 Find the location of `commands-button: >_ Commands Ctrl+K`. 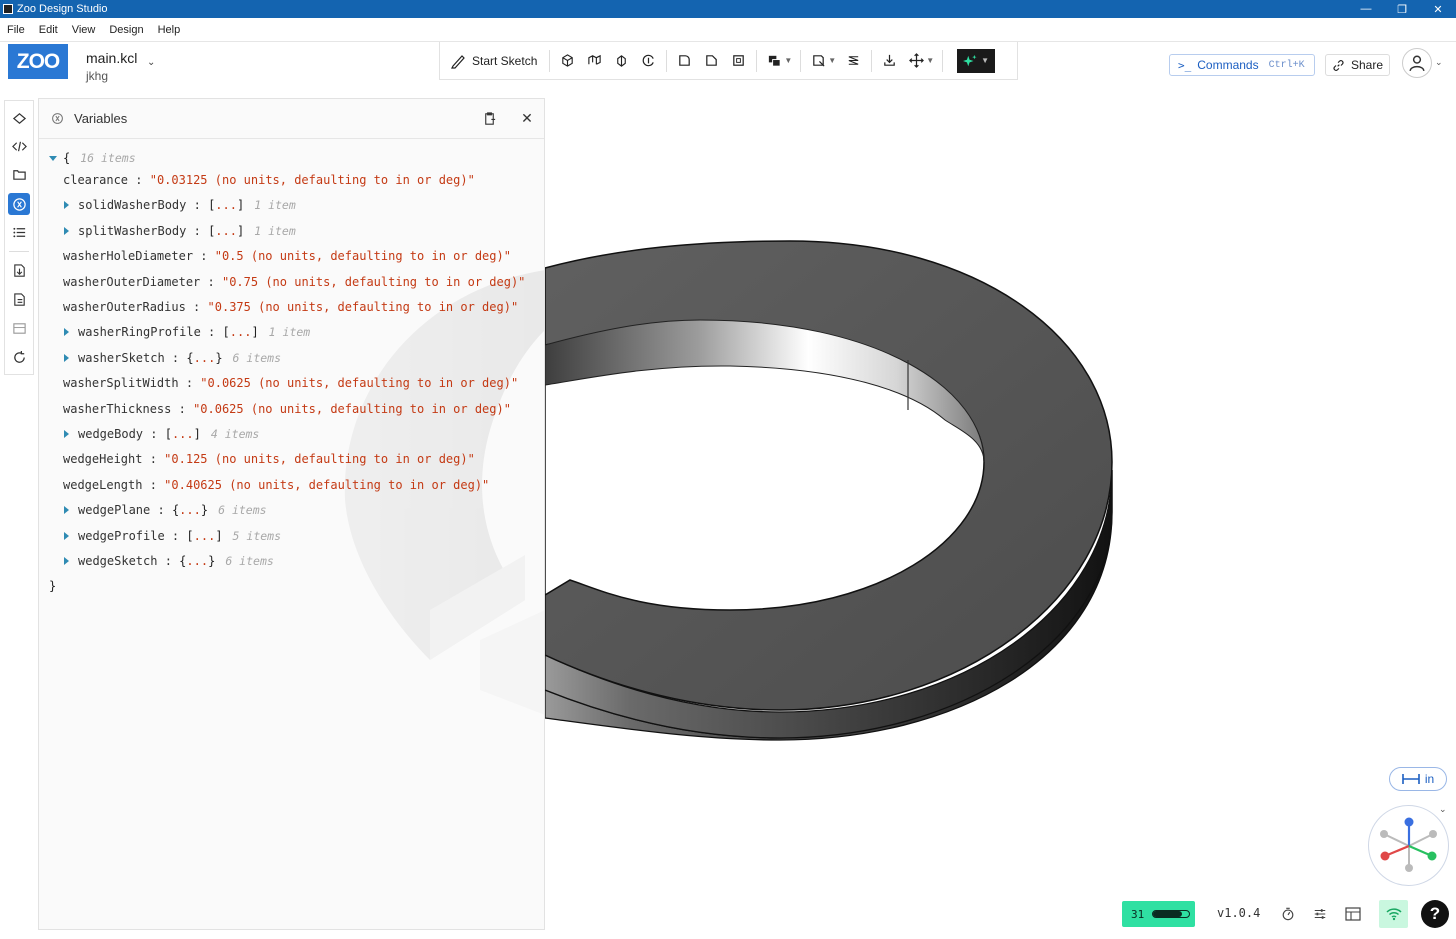

commands-button: >_ Commands Ctrl+K is located at coordinates (1242, 65).